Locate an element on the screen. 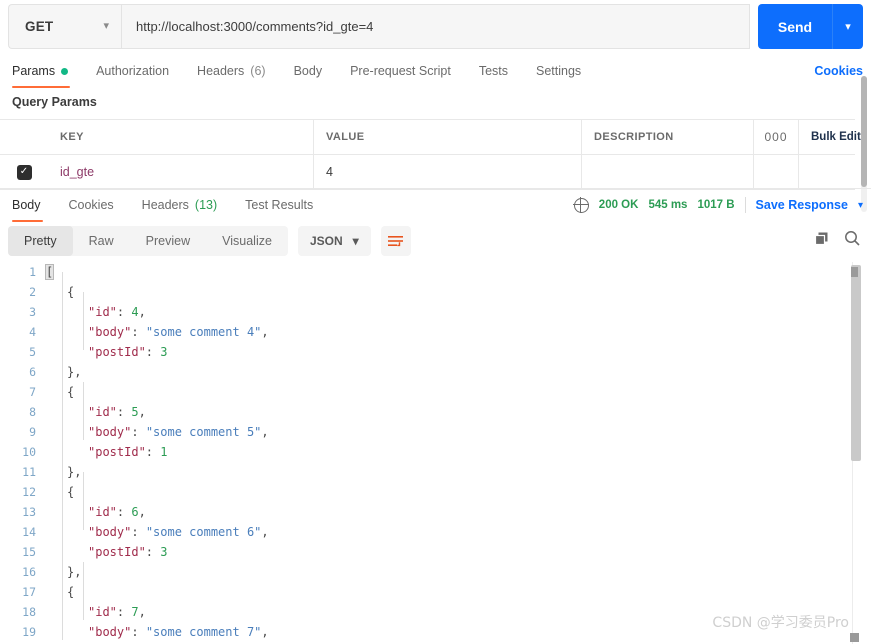 Image resolution: width=871 pixels, height=644 pixels. code-text: "body": "some comment 7", is located at coordinates (157, 632).